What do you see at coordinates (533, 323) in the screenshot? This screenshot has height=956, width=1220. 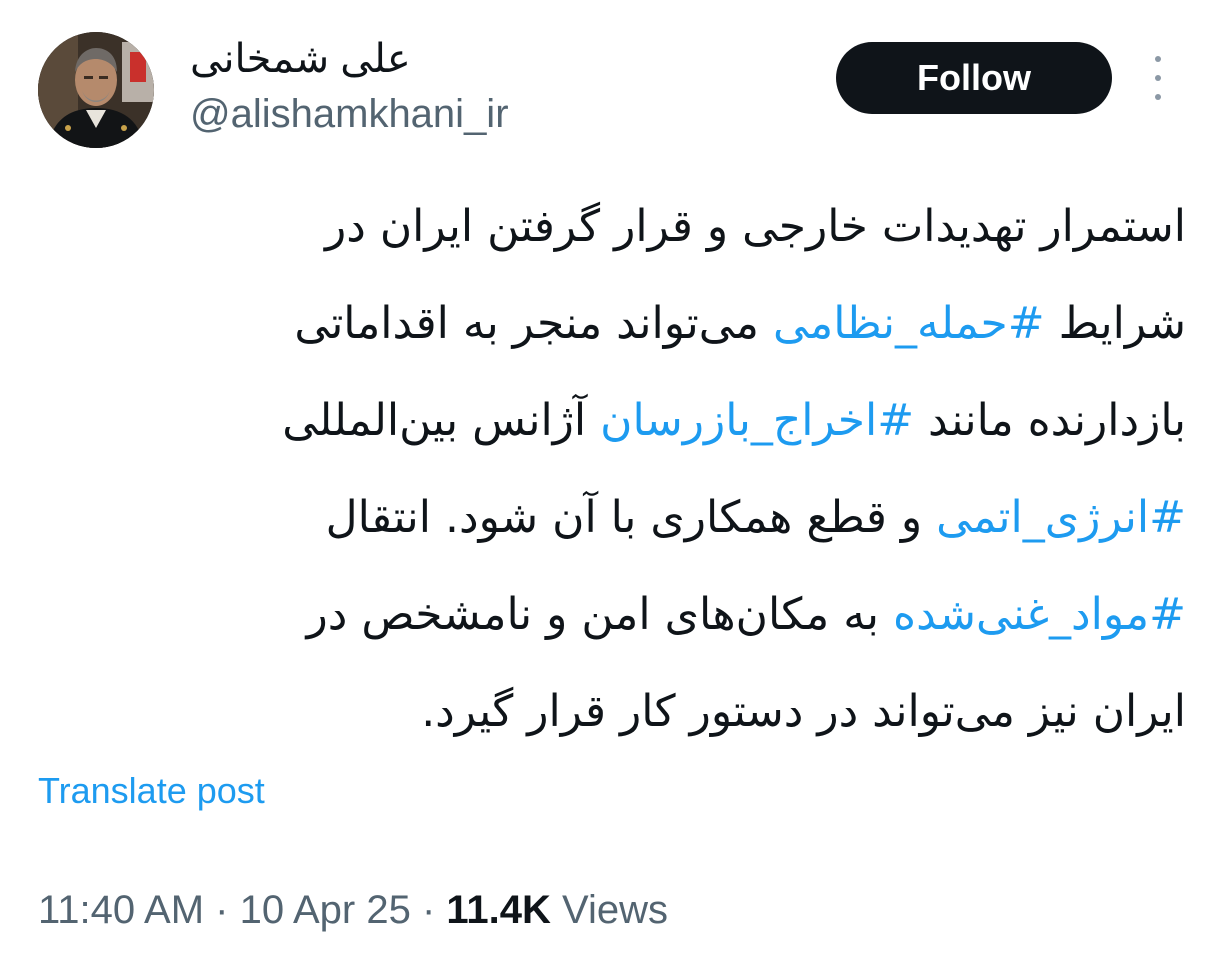 I see `tweet-text-segment: می‌تواند منجر به اقداماتی` at bounding box center [533, 323].